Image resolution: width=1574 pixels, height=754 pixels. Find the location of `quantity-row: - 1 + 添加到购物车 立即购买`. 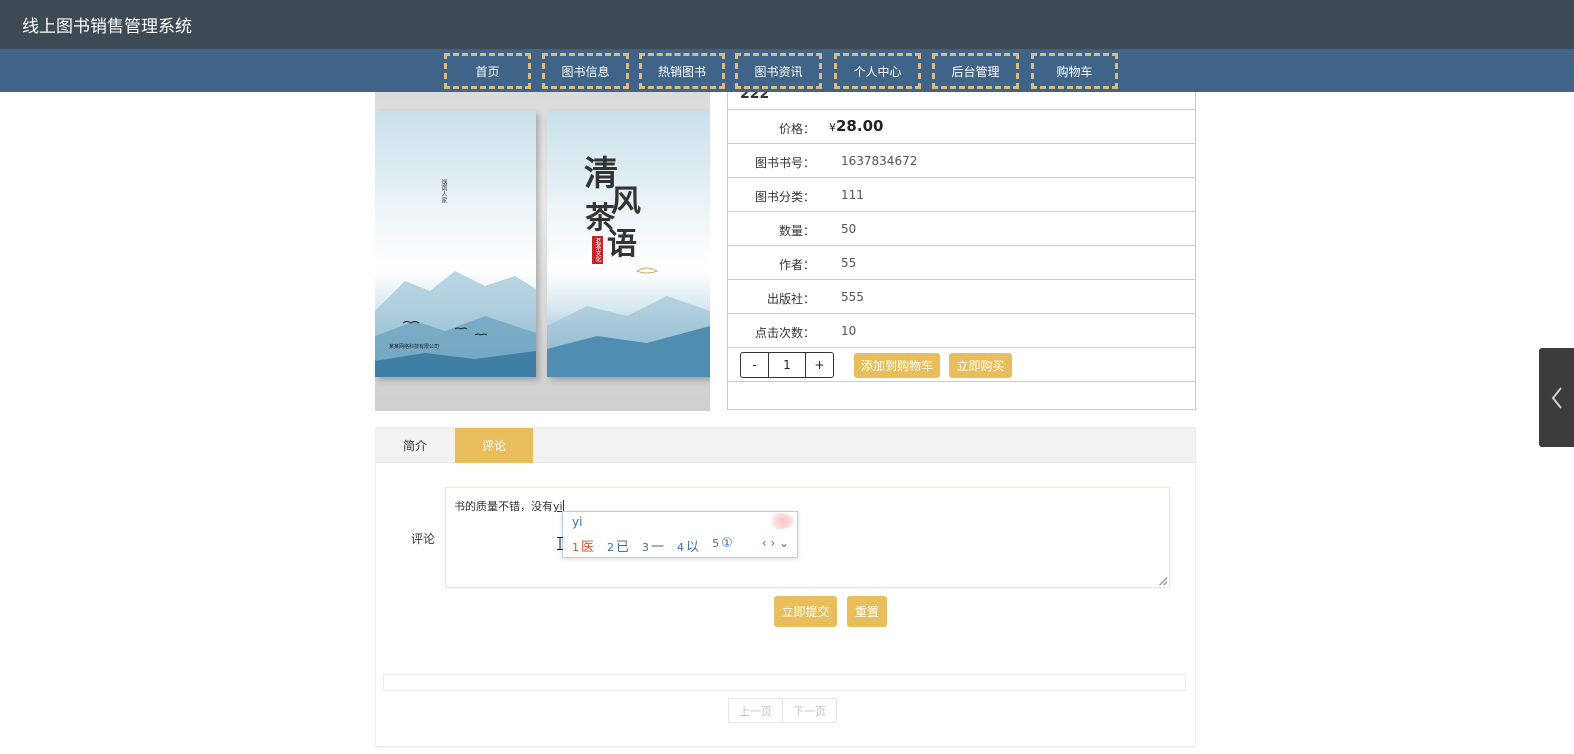

quantity-row: - 1 + 添加到购物车 立即购买 is located at coordinates (961, 365).